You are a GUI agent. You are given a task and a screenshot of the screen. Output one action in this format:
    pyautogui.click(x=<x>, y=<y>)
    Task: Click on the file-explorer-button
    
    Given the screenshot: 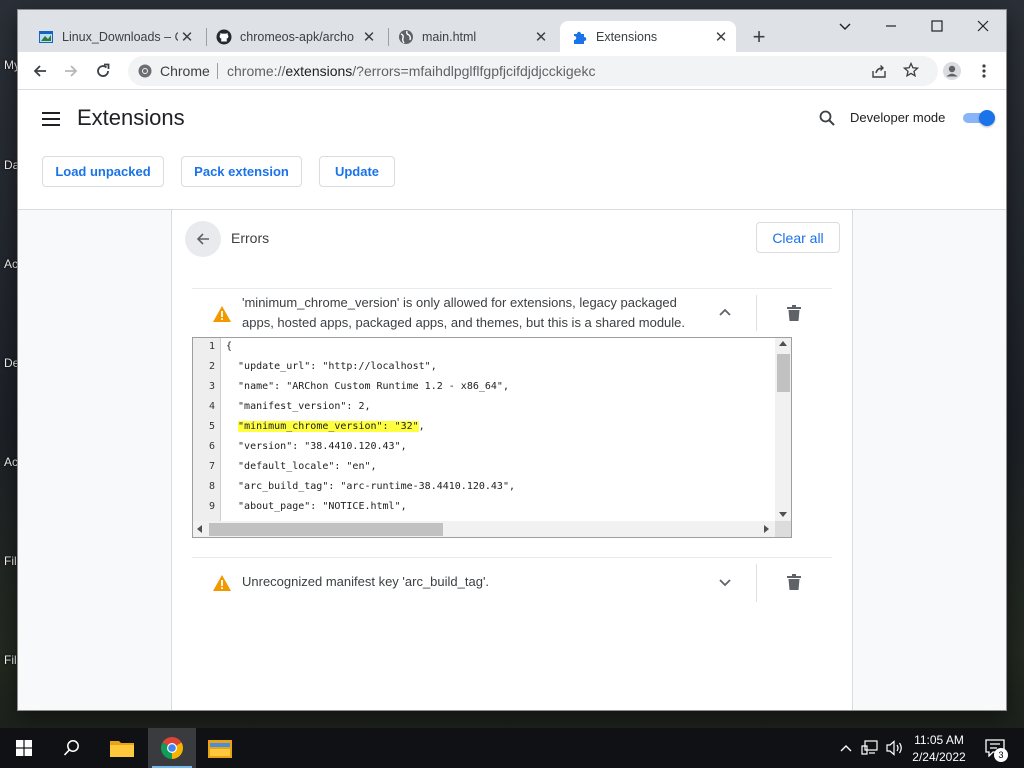 What is the action you would take?
    pyautogui.click(x=122, y=748)
    